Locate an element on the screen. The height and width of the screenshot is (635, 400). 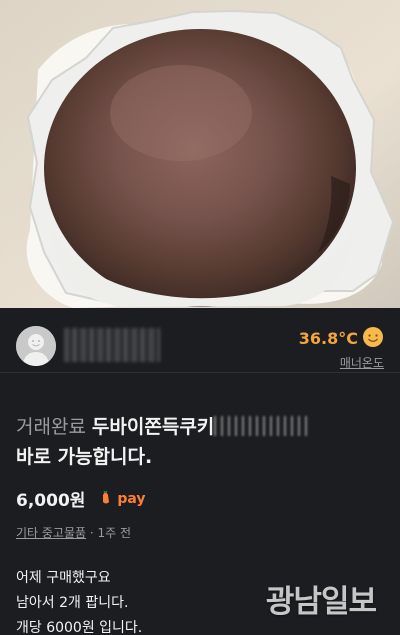
product-meta: 기타 중고물품 · 1주 전 is located at coordinates (73, 532).